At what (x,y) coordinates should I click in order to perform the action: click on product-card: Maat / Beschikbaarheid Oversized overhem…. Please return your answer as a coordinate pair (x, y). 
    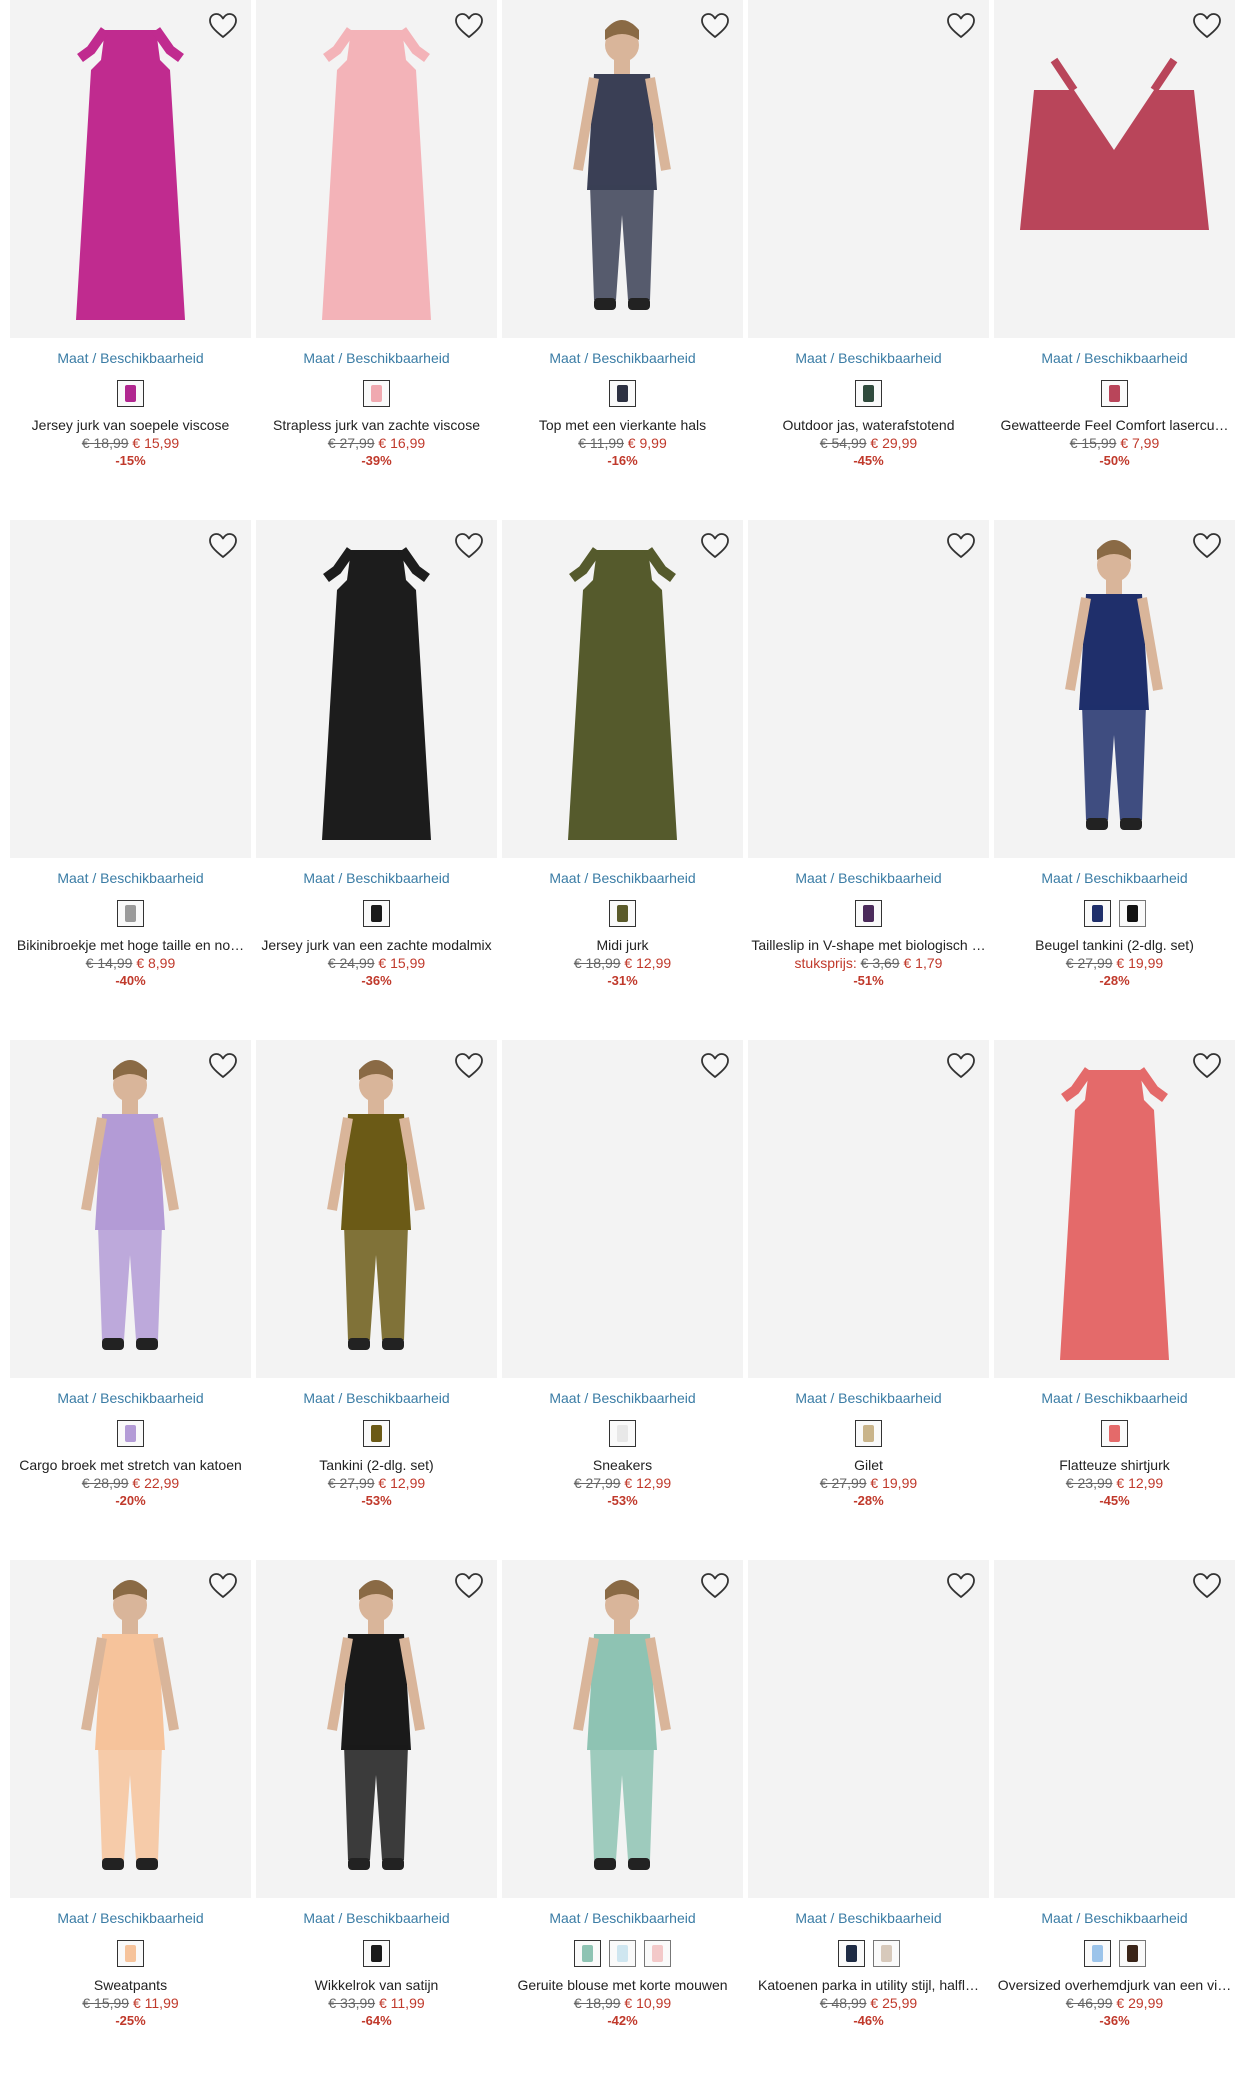
    Looking at the image, I should click on (1114, 1820).